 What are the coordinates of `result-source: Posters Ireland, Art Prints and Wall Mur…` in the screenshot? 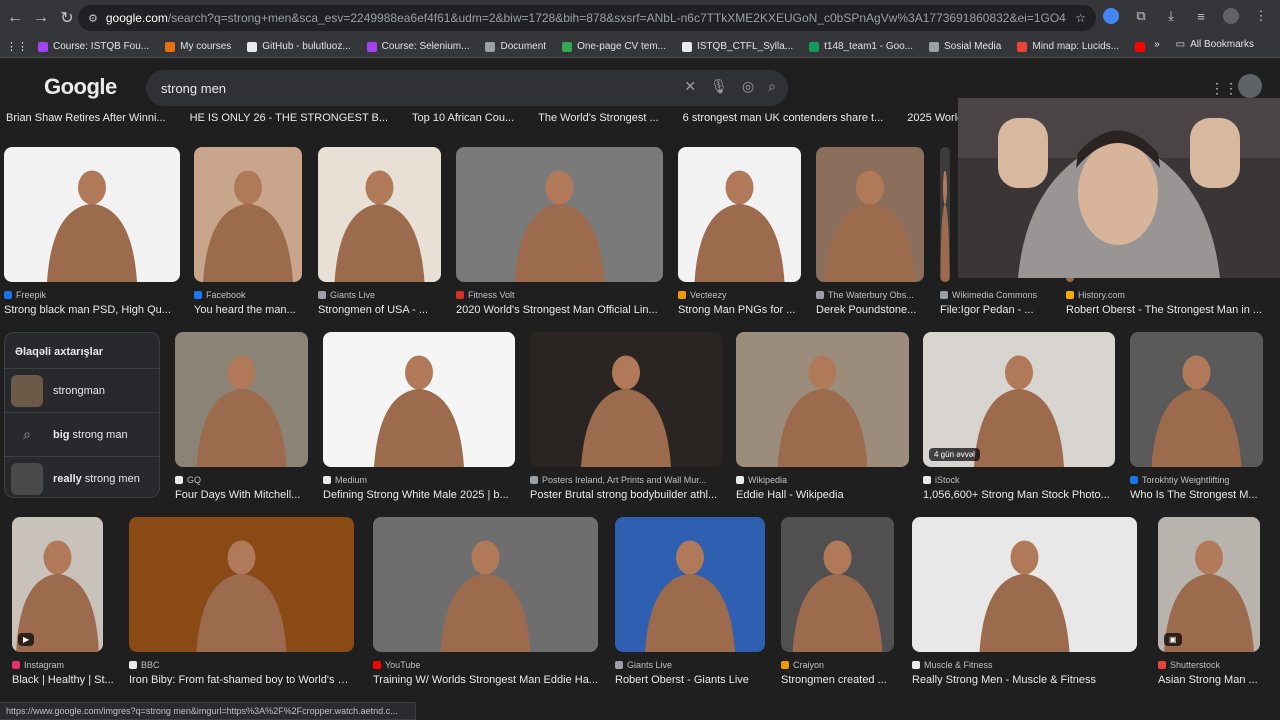 It's located at (626, 480).